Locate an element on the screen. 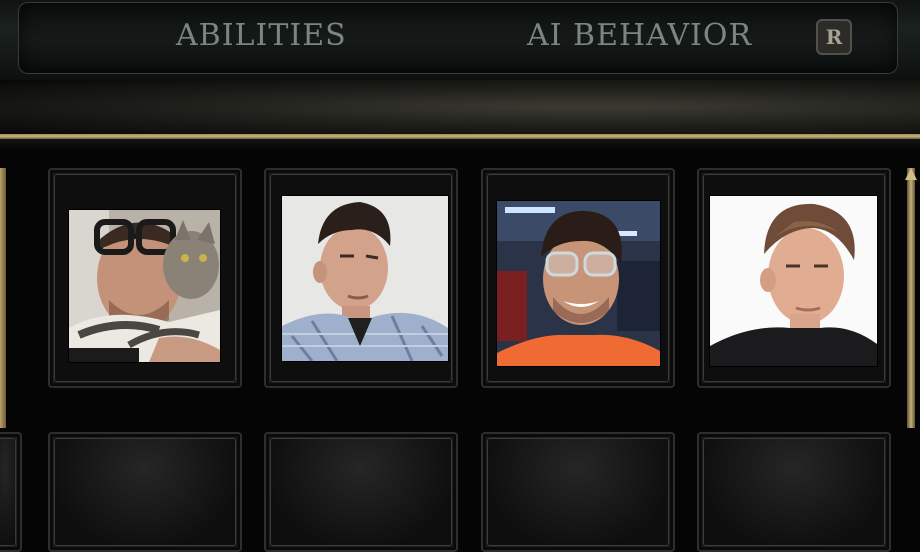 The width and height of the screenshot is (920, 552). top-tab-bar: ABILITIES AI BEHAVIOR R is located at coordinates (460, 40).